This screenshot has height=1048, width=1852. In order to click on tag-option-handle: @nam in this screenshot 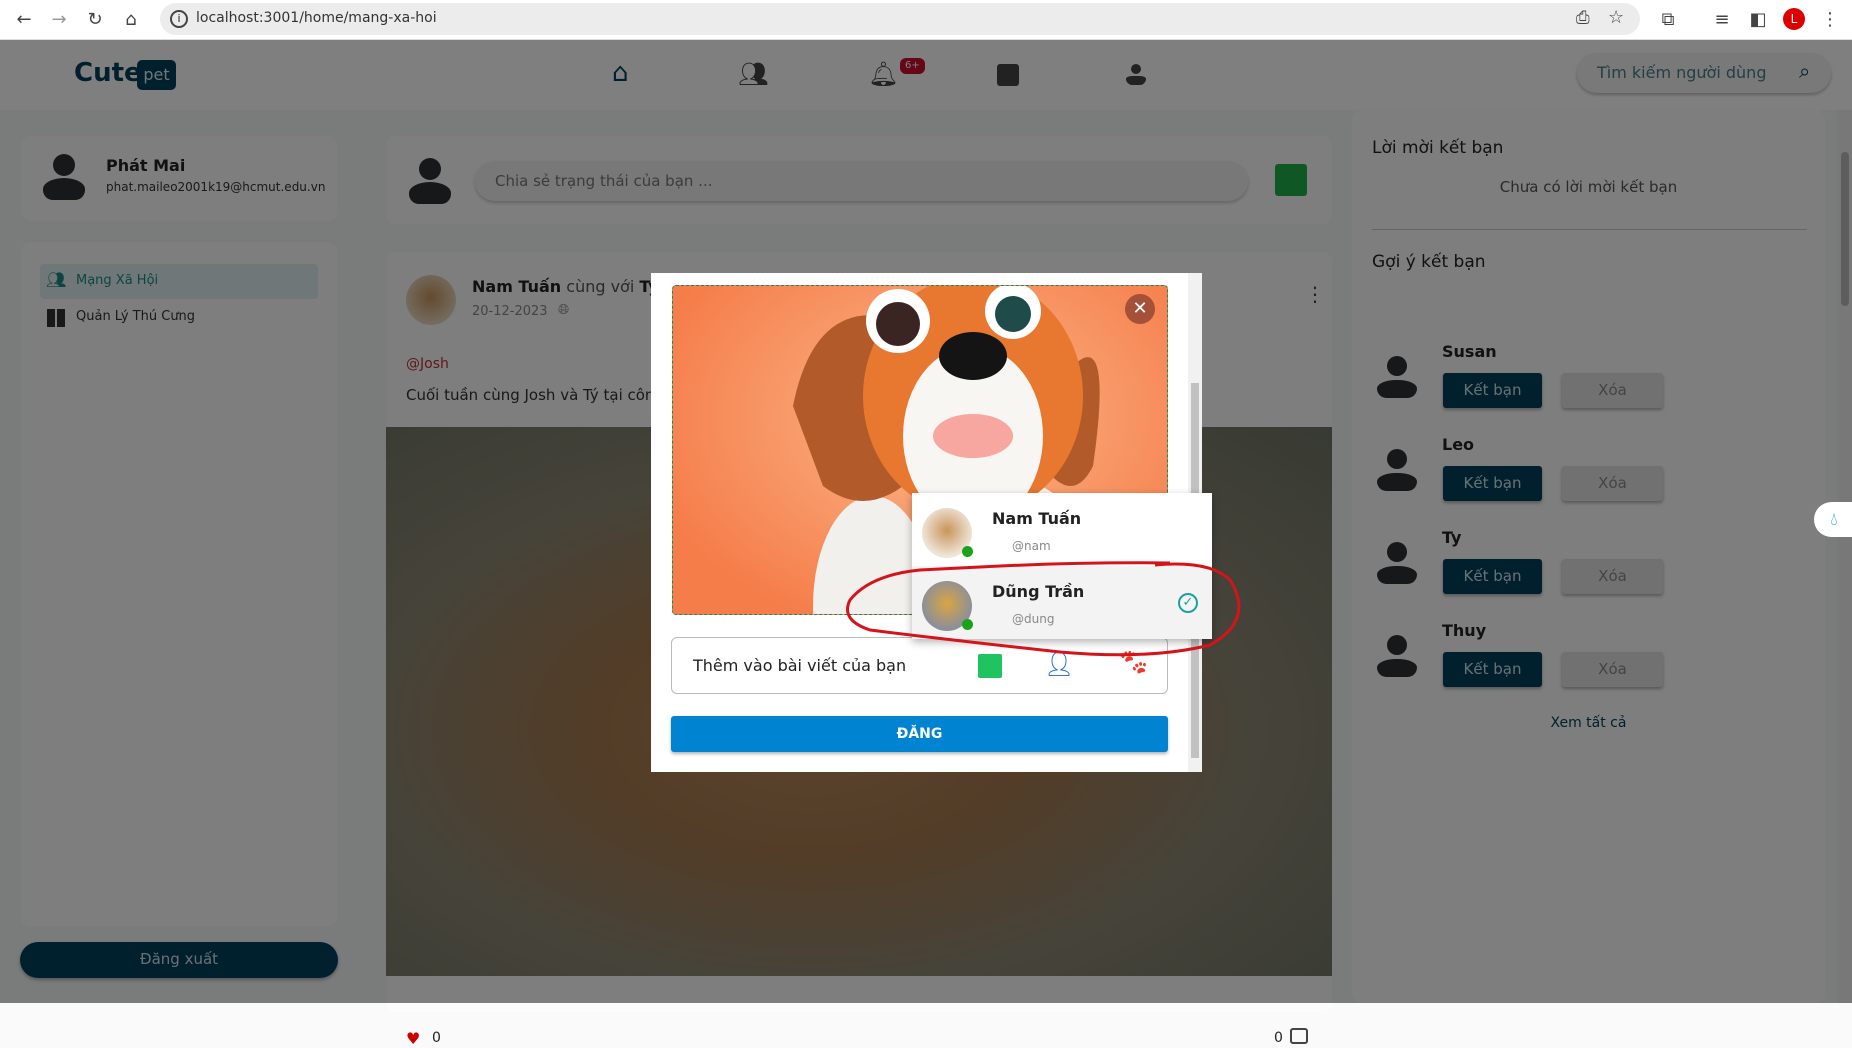, I will do `click(1031, 546)`.